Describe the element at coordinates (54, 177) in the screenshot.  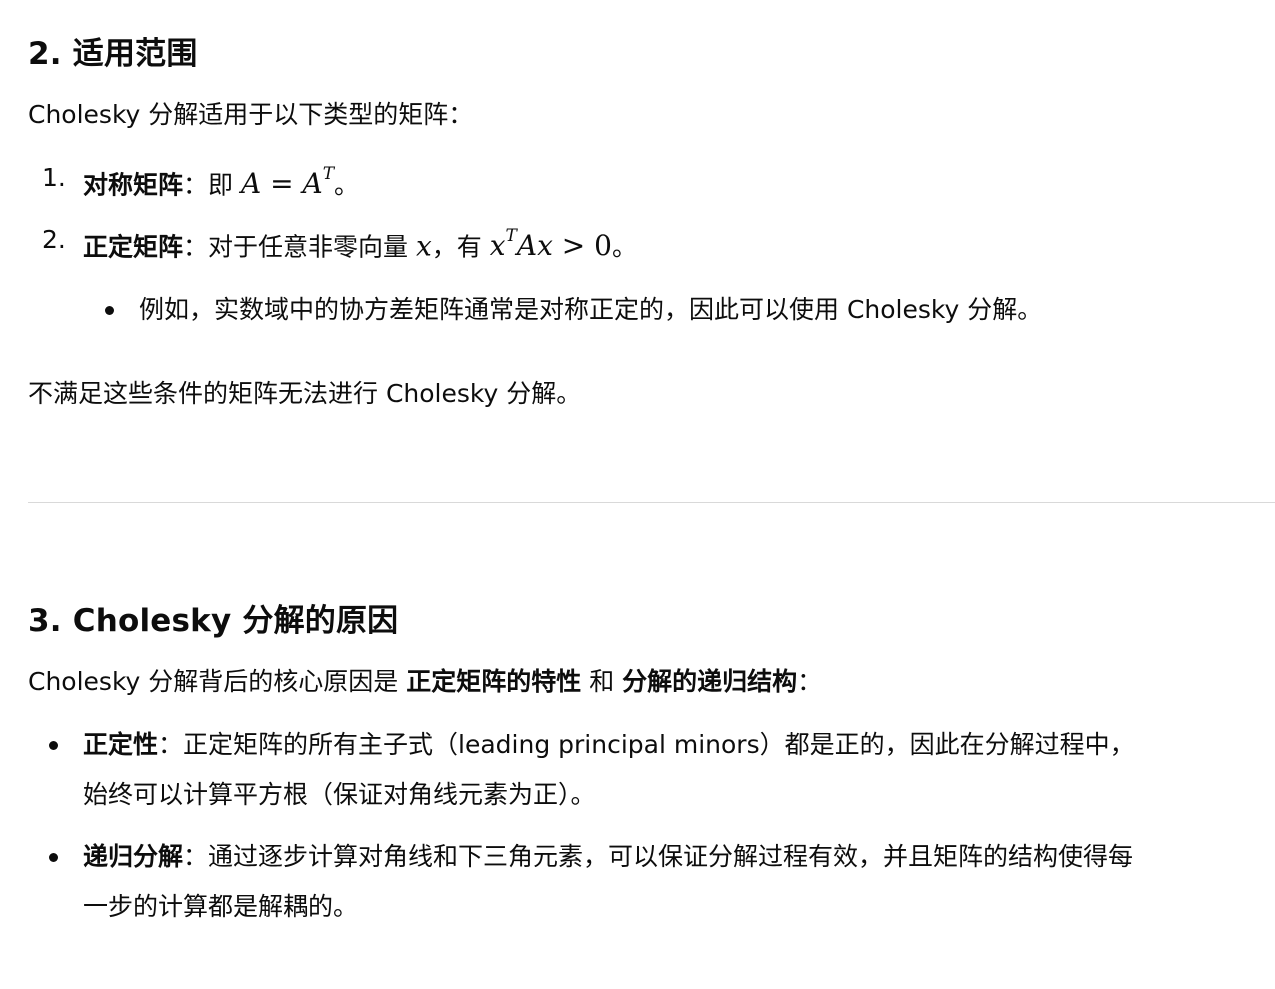
I see `item-1-number: 1.` at that location.